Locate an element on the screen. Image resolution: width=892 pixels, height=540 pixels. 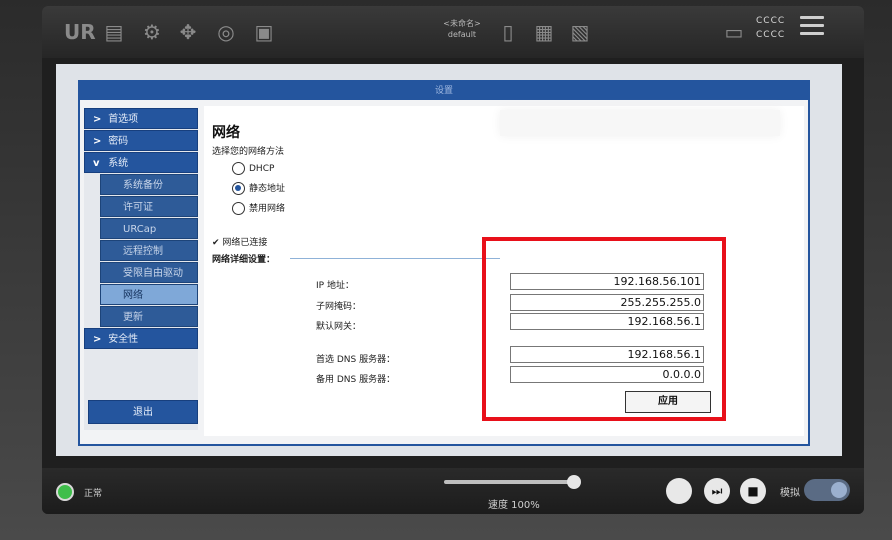
sidebar-item-system-backup: 系统备份 is located at coordinates (149, 184).